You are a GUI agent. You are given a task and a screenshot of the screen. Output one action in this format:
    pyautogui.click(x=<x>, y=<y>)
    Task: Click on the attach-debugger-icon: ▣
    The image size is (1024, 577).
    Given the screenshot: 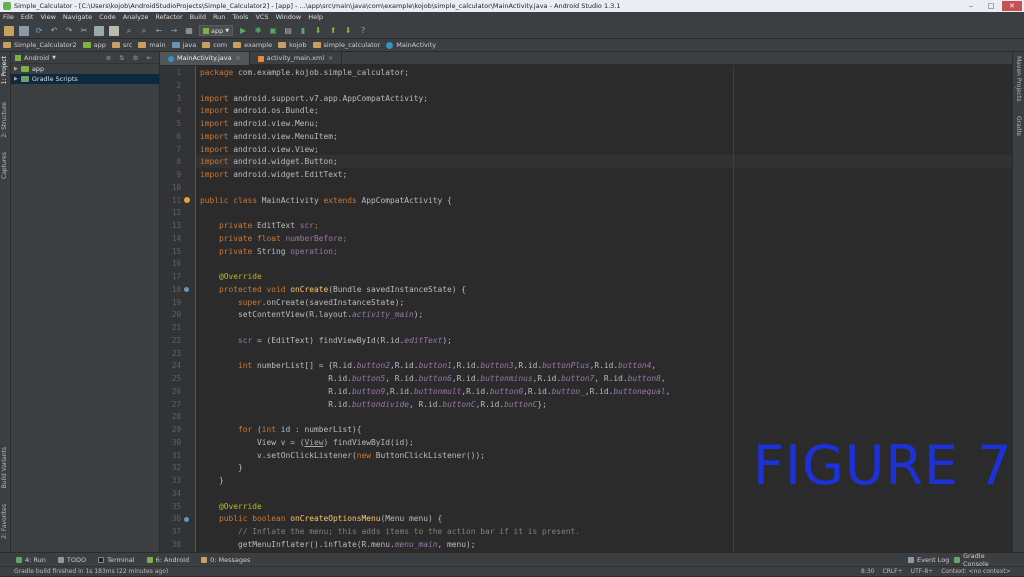 What is the action you would take?
    pyautogui.click(x=273, y=31)
    